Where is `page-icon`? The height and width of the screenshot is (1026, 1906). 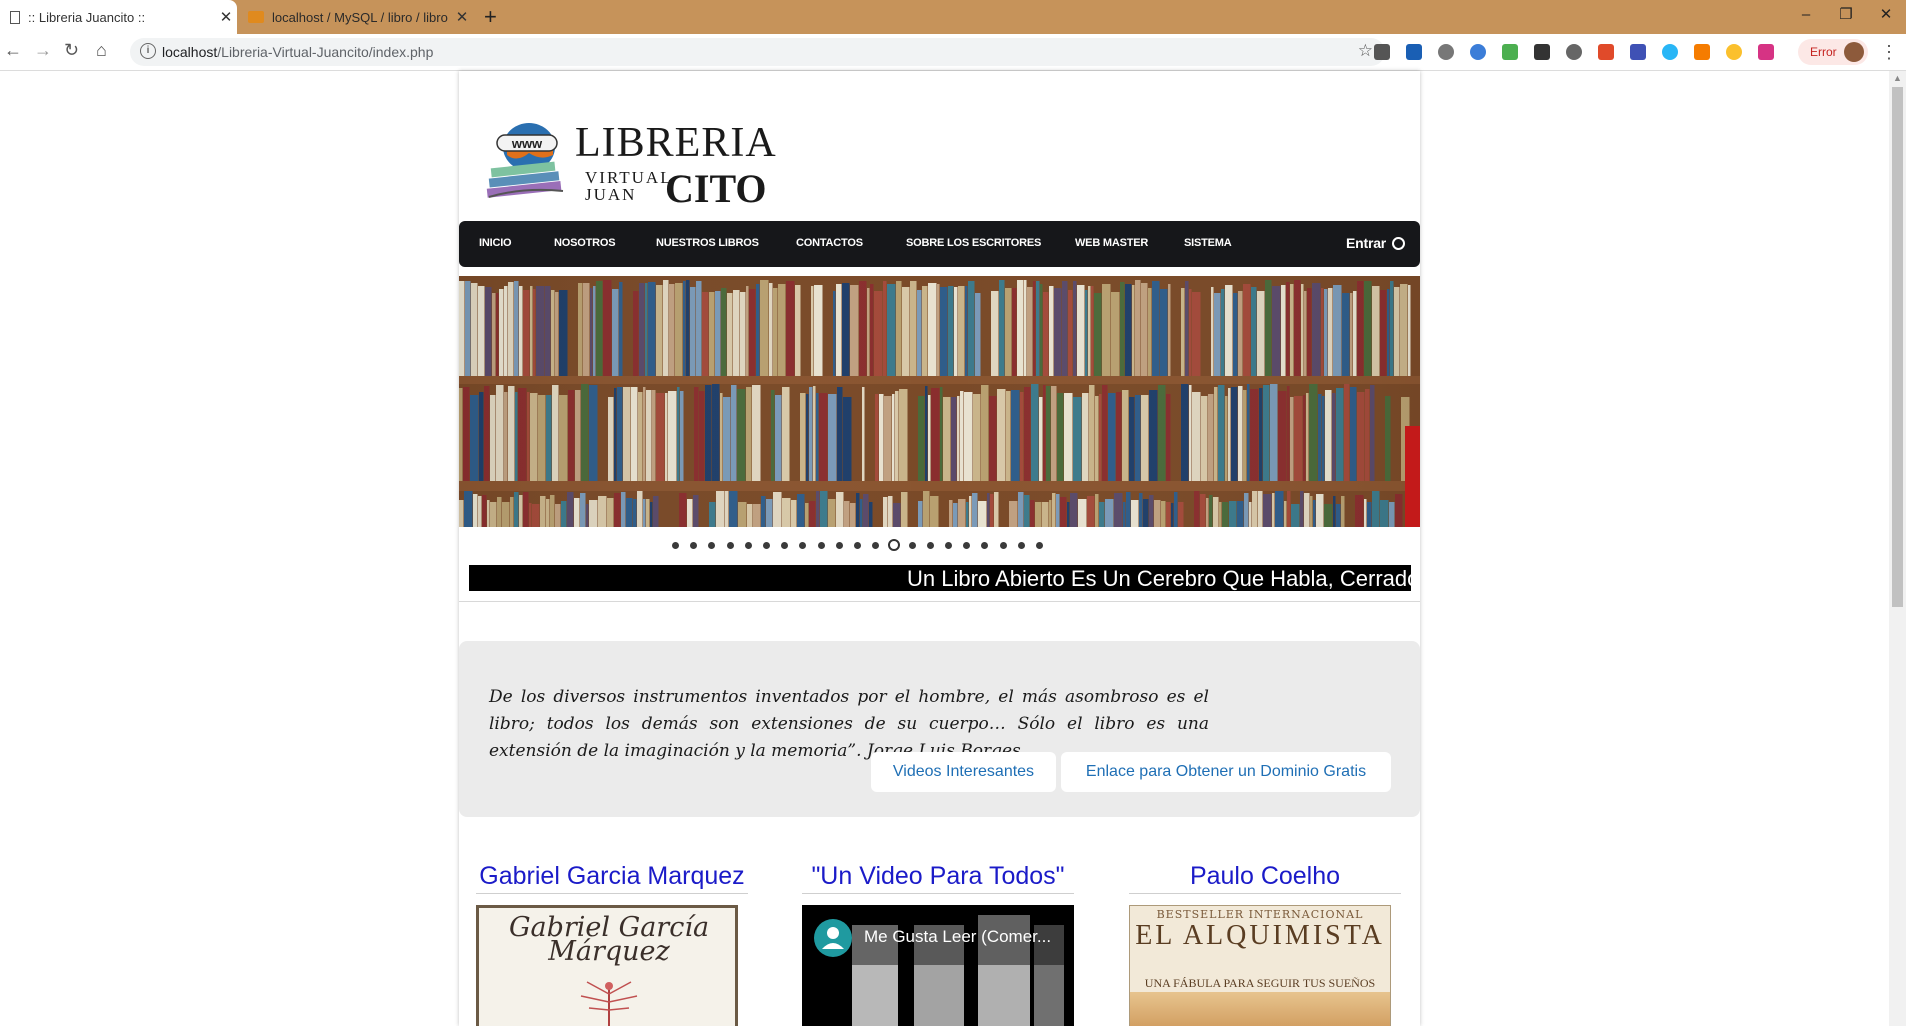 page-icon is located at coordinates (15, 17).